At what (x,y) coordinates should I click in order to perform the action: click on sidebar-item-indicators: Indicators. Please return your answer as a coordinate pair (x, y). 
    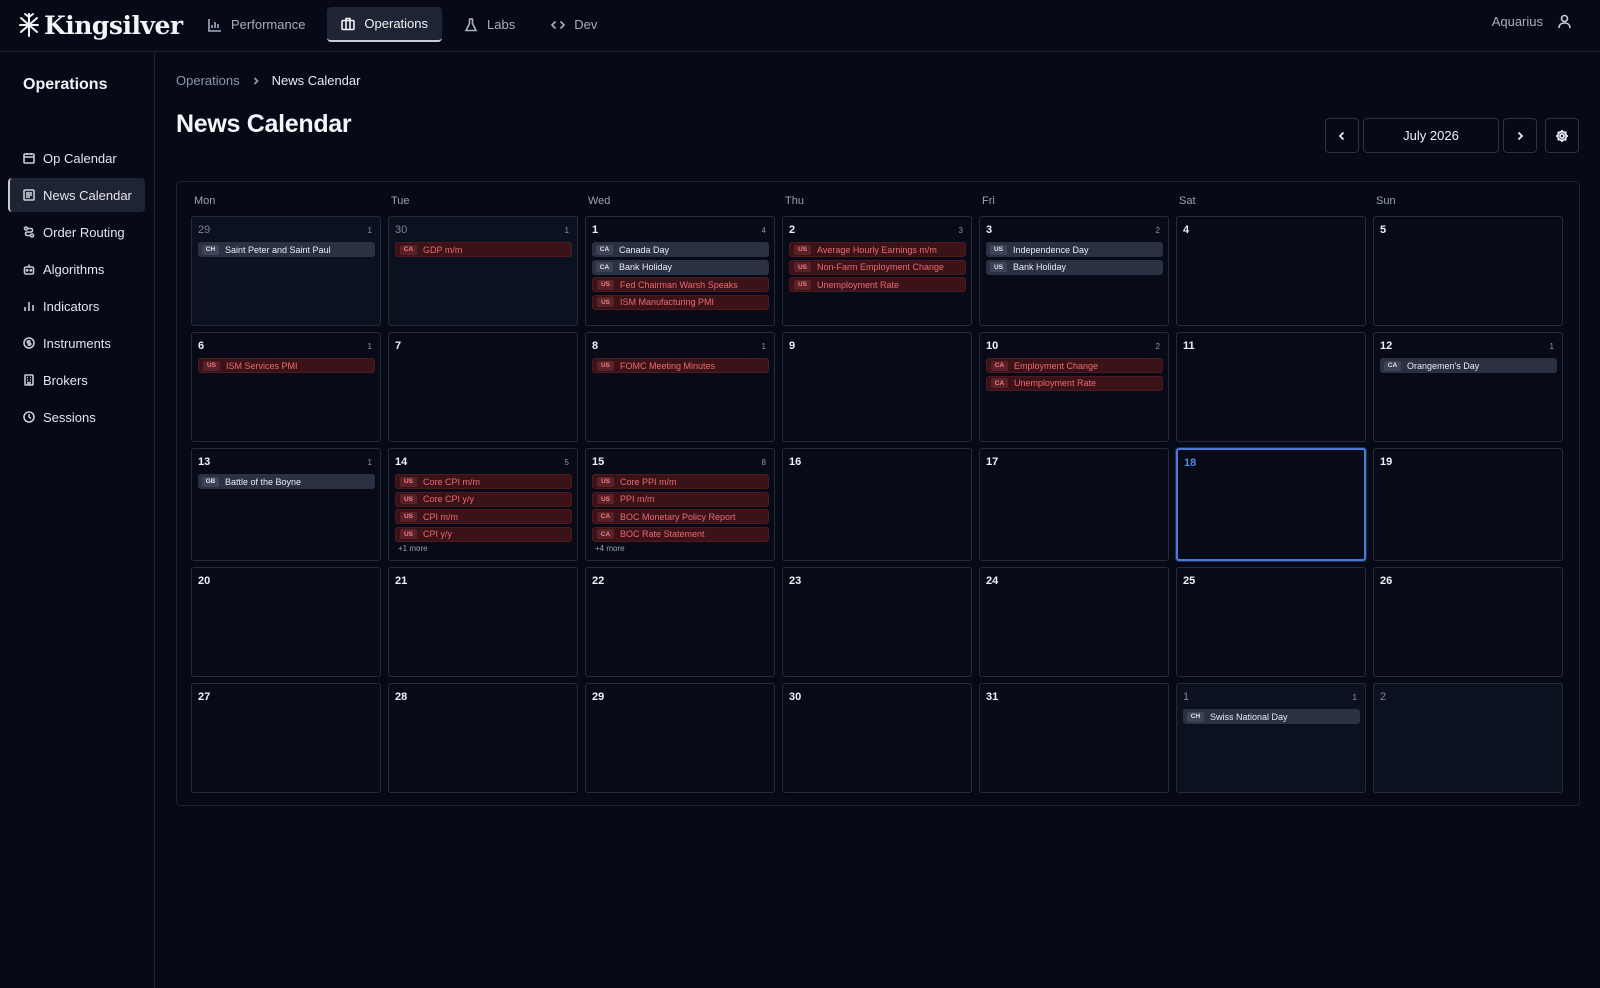
    Looking at the image, I should click on (76, 306).